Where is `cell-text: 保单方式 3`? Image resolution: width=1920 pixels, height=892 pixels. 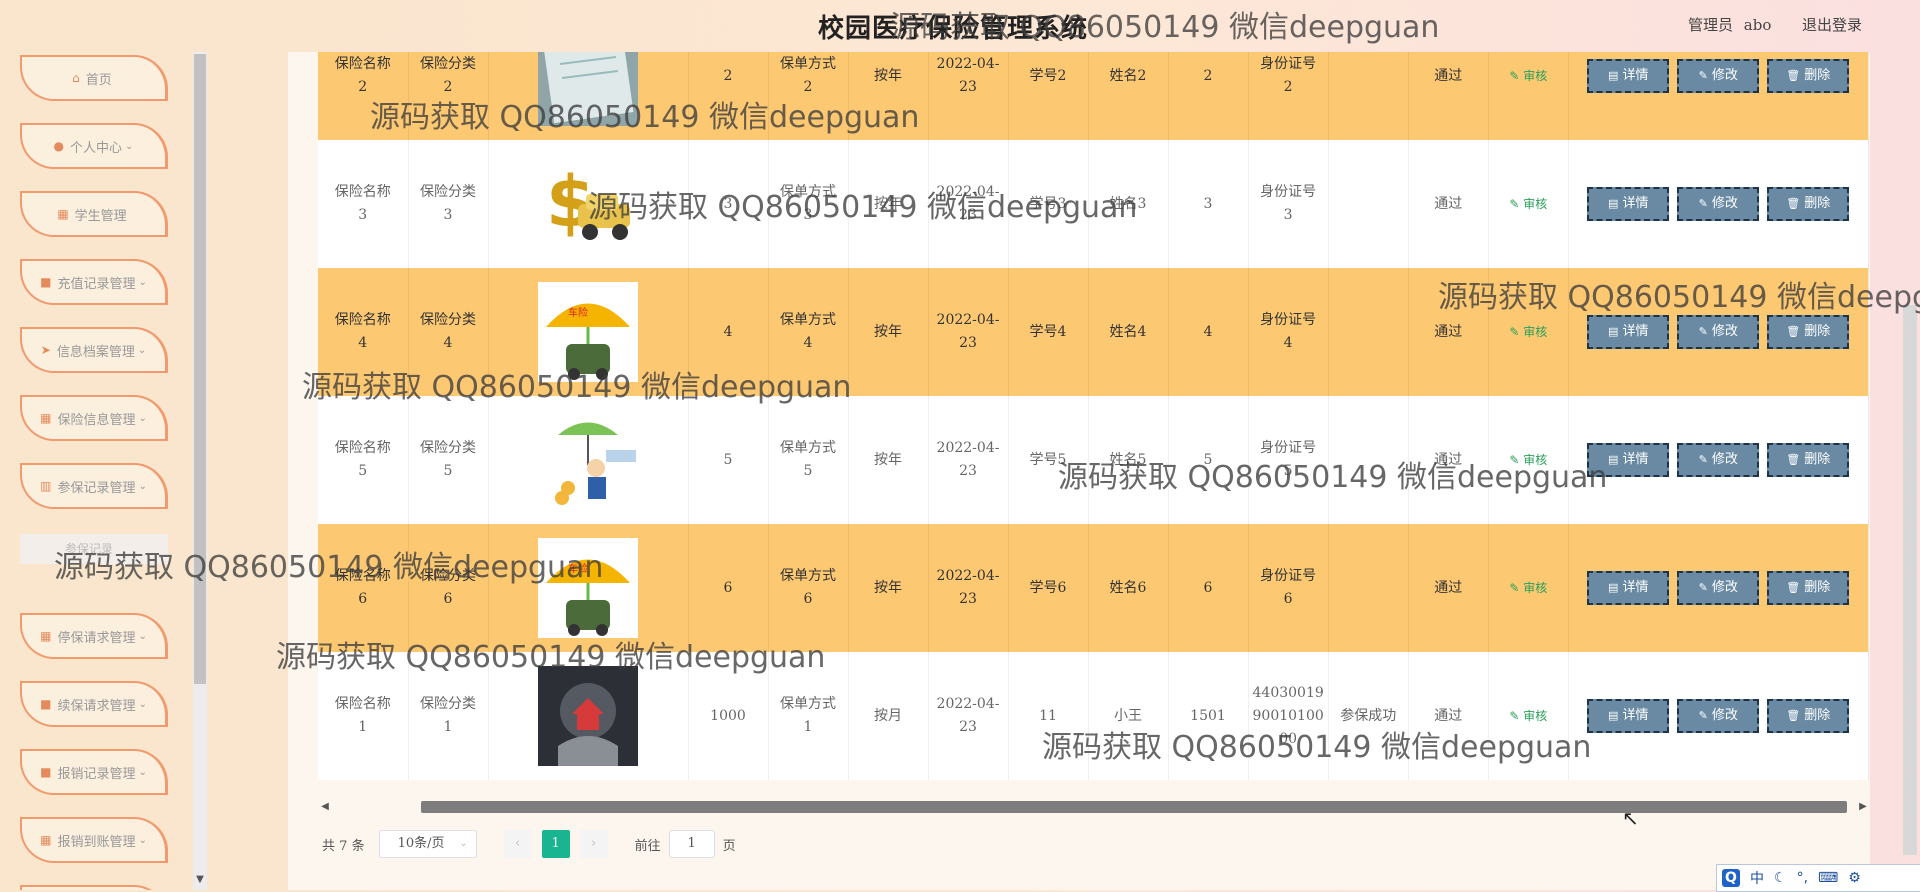
cell-text: 保单方式 3 is located at coordinates (808, 203).